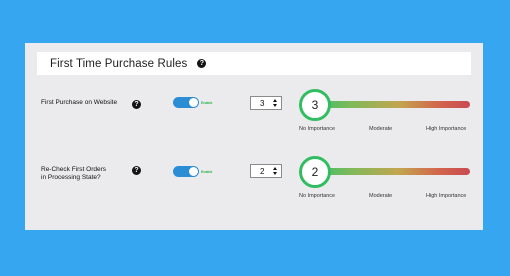  Describe the element at coordinates (71, 177) in the screenshot. I see `rule-label-line: in Processing State?` at that location.